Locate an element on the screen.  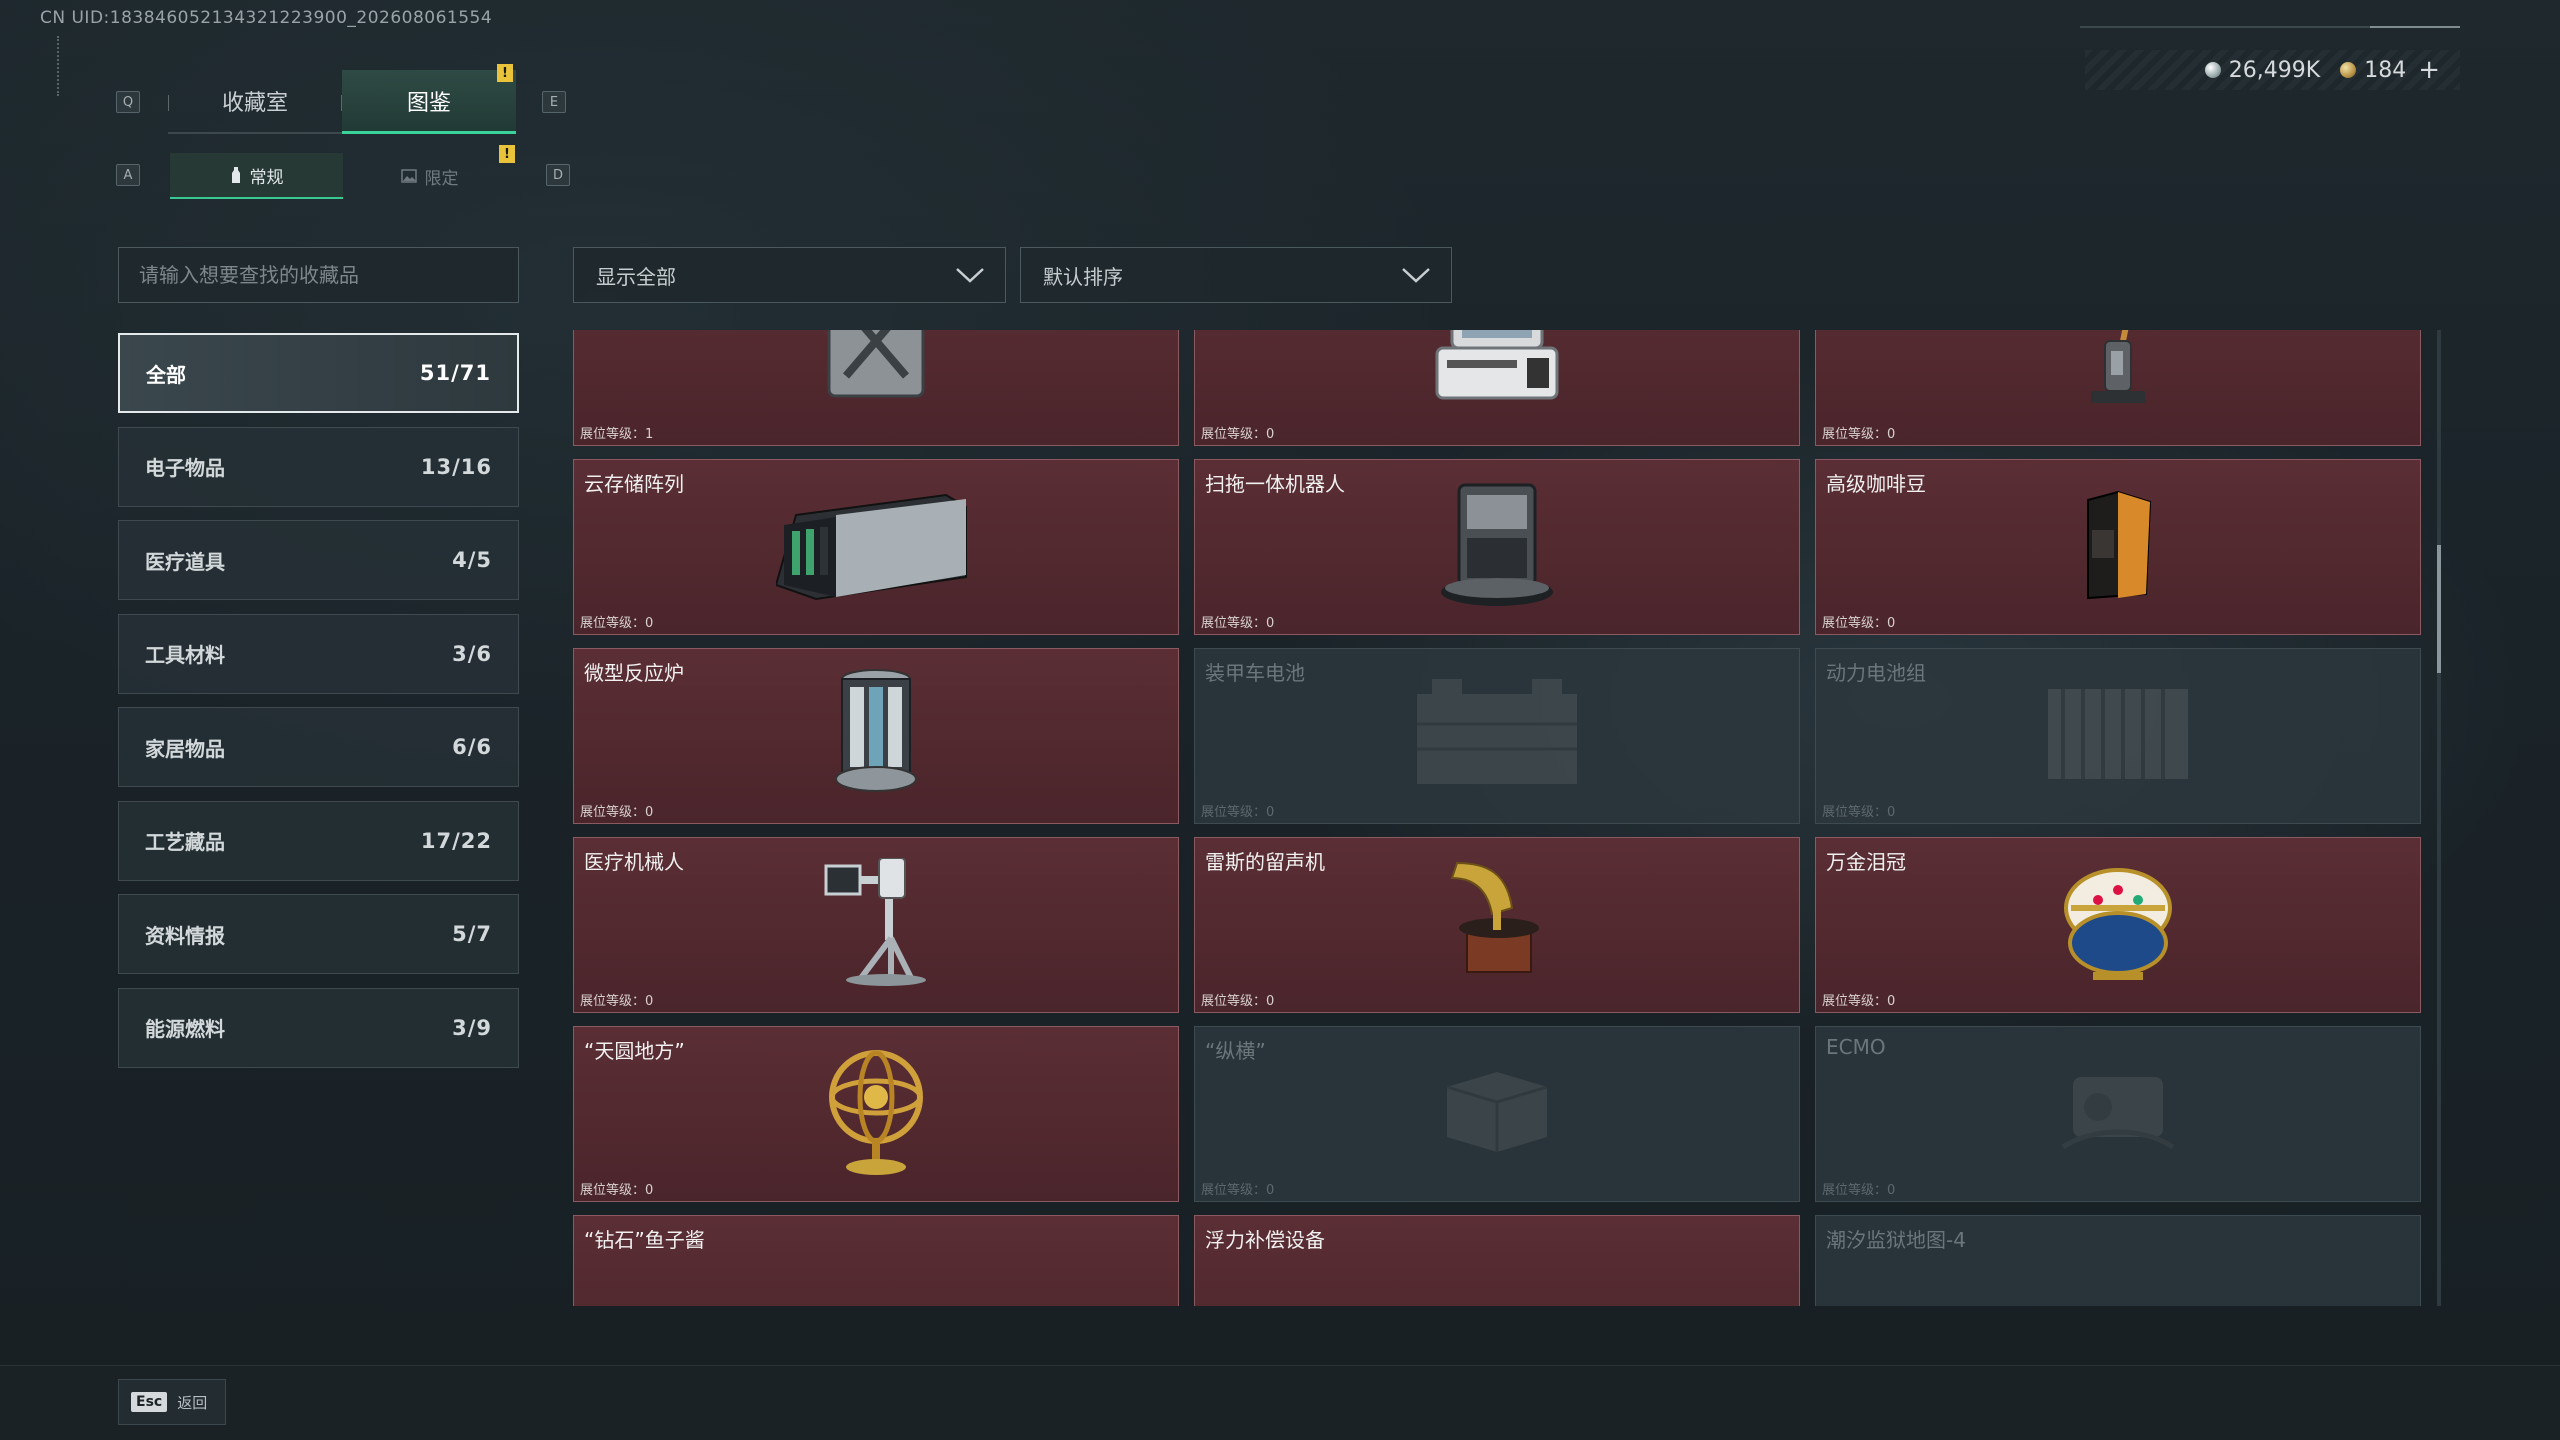
side-rail-decoration is located at coordinates (58, 66).